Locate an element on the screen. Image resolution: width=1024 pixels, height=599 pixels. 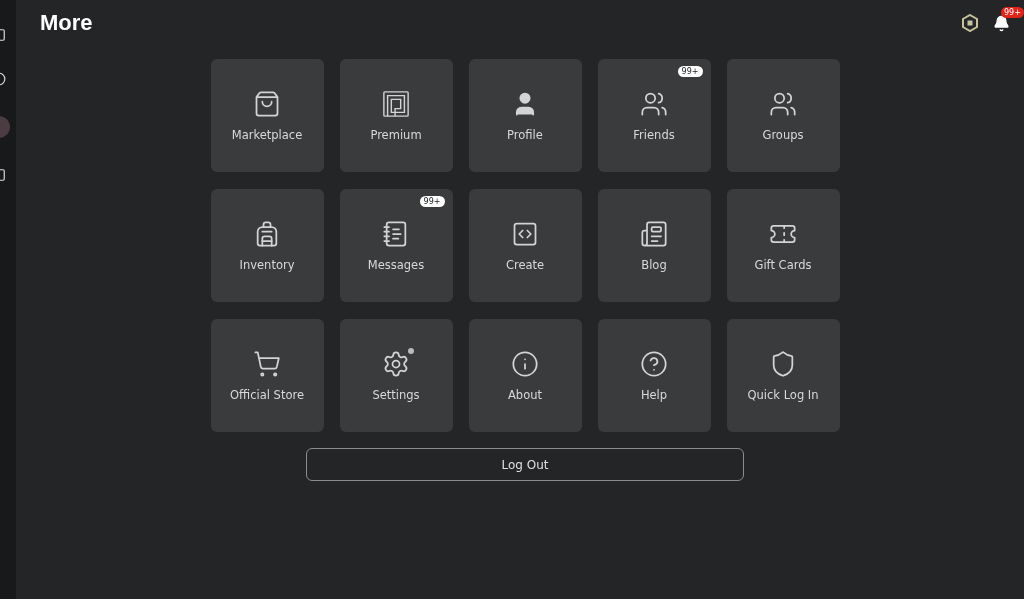
menu-tile: Official Store is located at coordinates (267, 375).